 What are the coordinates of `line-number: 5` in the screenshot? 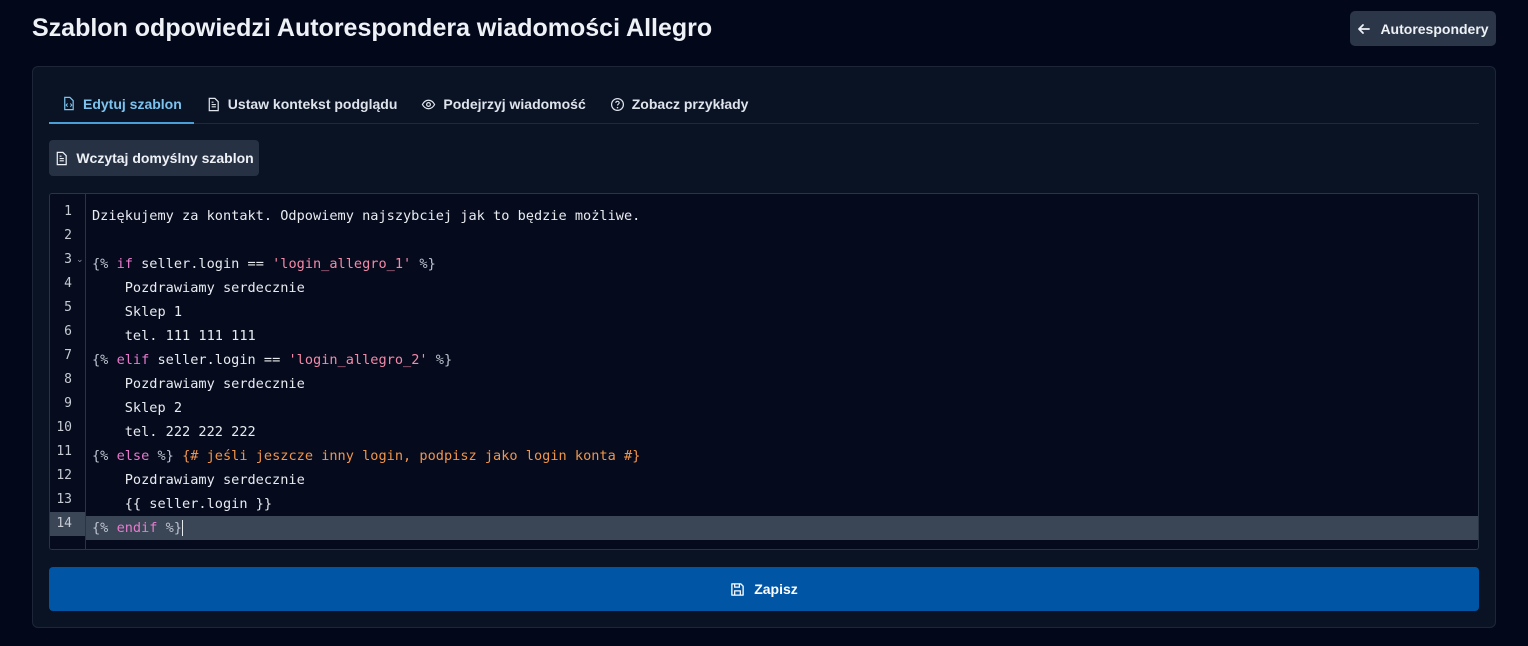 It's located at (68, 307).